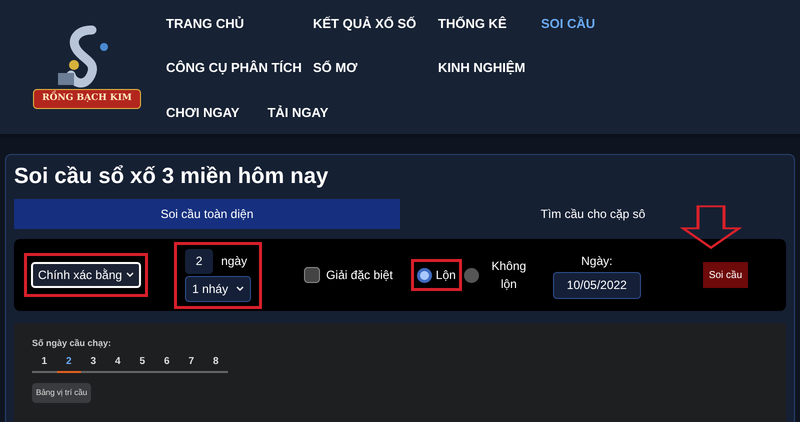 The image size is (800, 422). What do you see at coordinates (359, 275) in the screenshot?
I see `checkbox-label: Giải đặc biệt` at bounding box center [359, 275].